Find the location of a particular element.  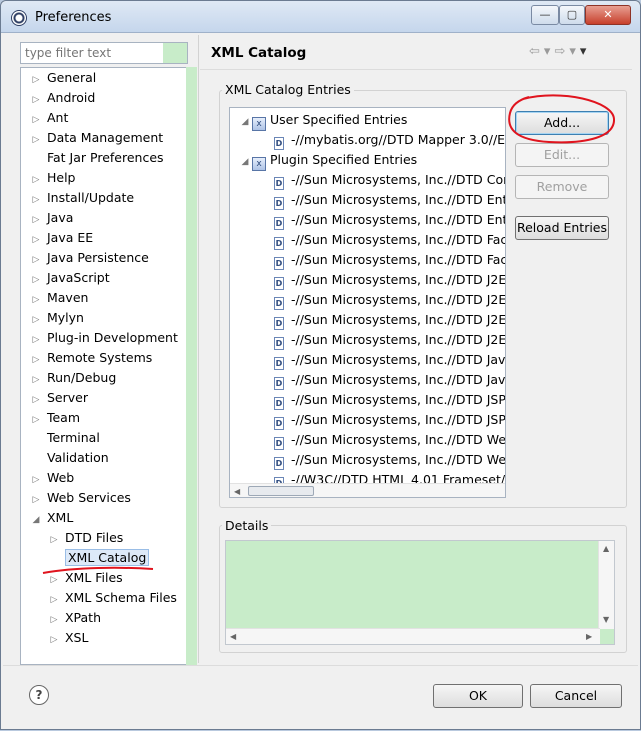

tree-item-terminal: Terminal is located at coordinates (64, 438).